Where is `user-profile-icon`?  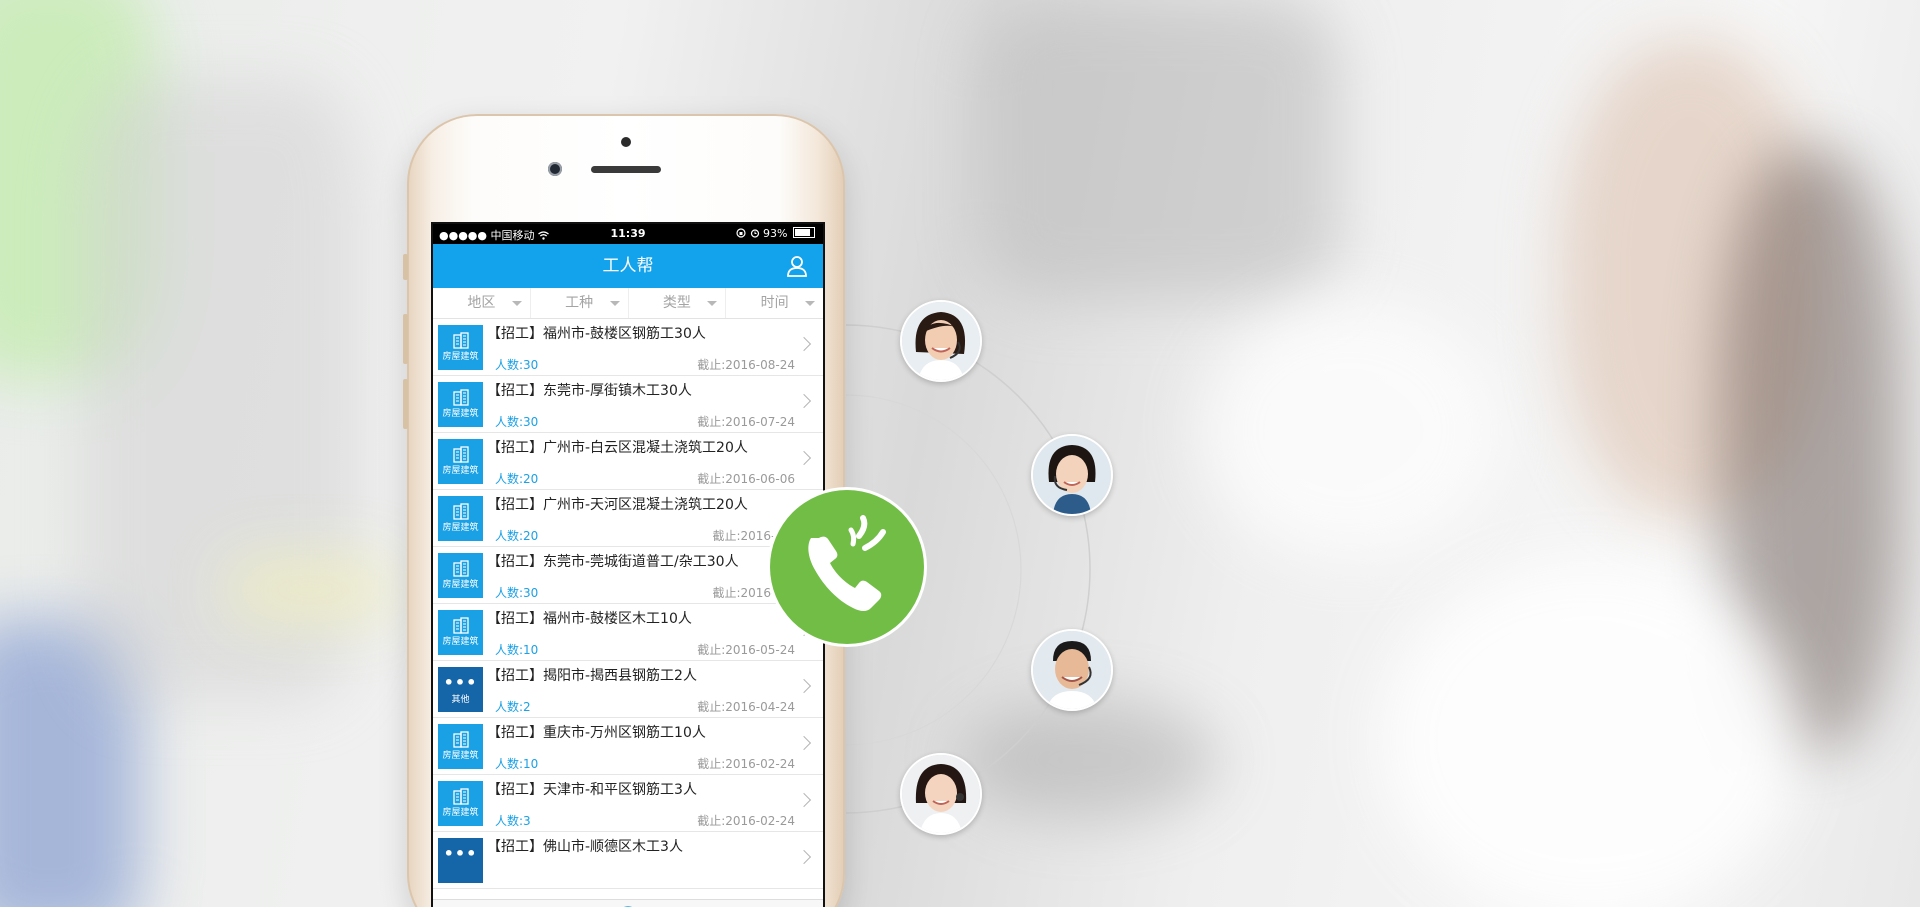
user-profile-icon is located at coordinates (797, 266).